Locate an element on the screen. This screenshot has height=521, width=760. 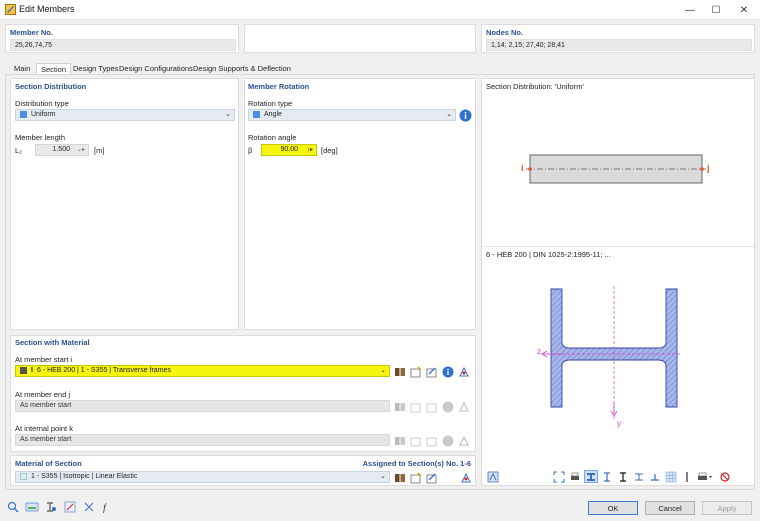
rotation-type-select: Angle ⌄ is located at coordinates (352, 115).